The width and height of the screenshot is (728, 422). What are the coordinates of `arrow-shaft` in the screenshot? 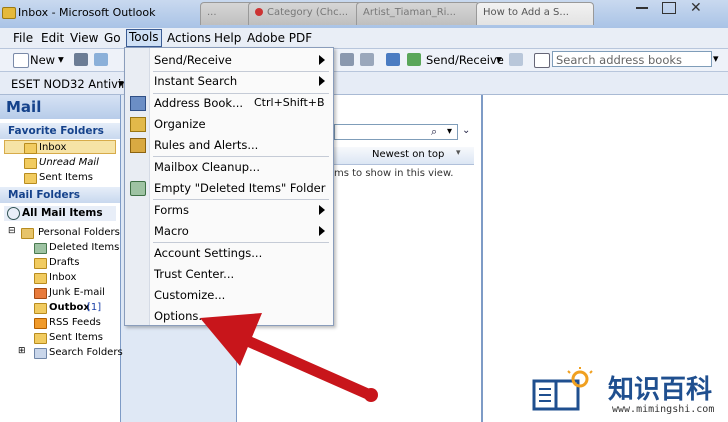 It's located at (310, 368).